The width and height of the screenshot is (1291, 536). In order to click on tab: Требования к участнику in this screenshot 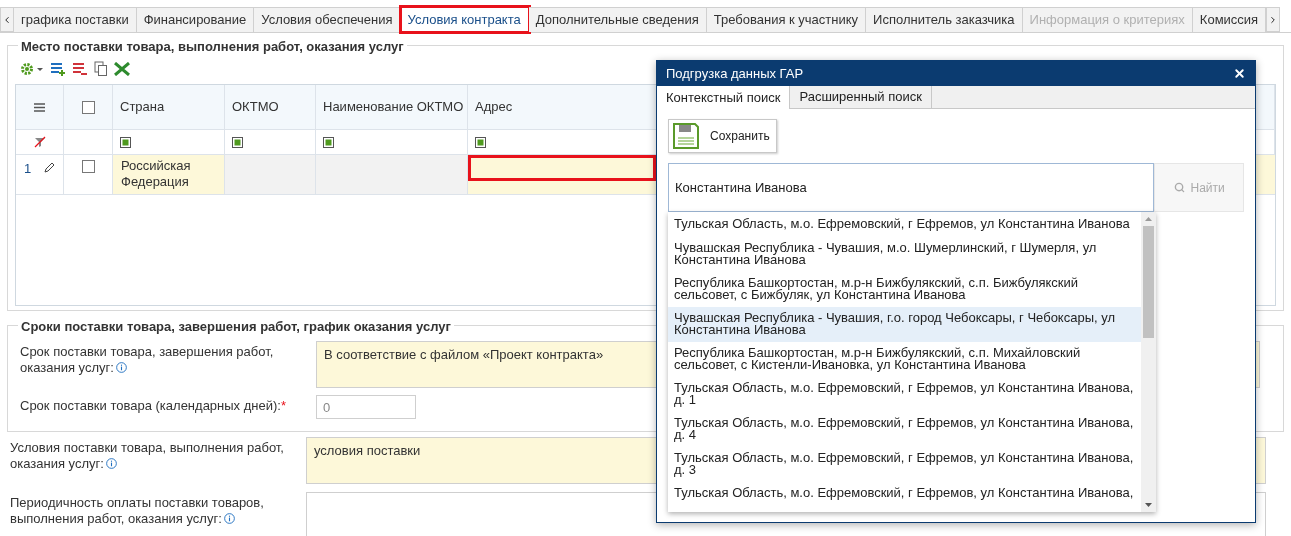, I will do `click(786, 19)`.